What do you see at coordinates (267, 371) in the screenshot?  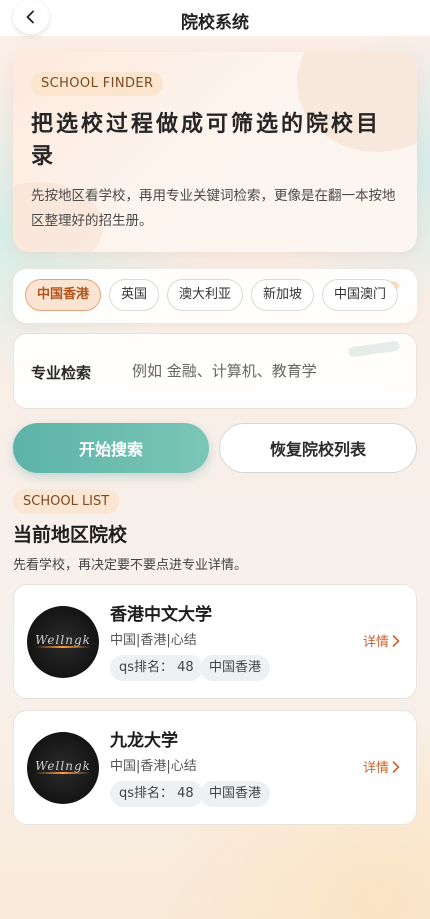 I see `major-search-input` at bounding box center [267, 371].